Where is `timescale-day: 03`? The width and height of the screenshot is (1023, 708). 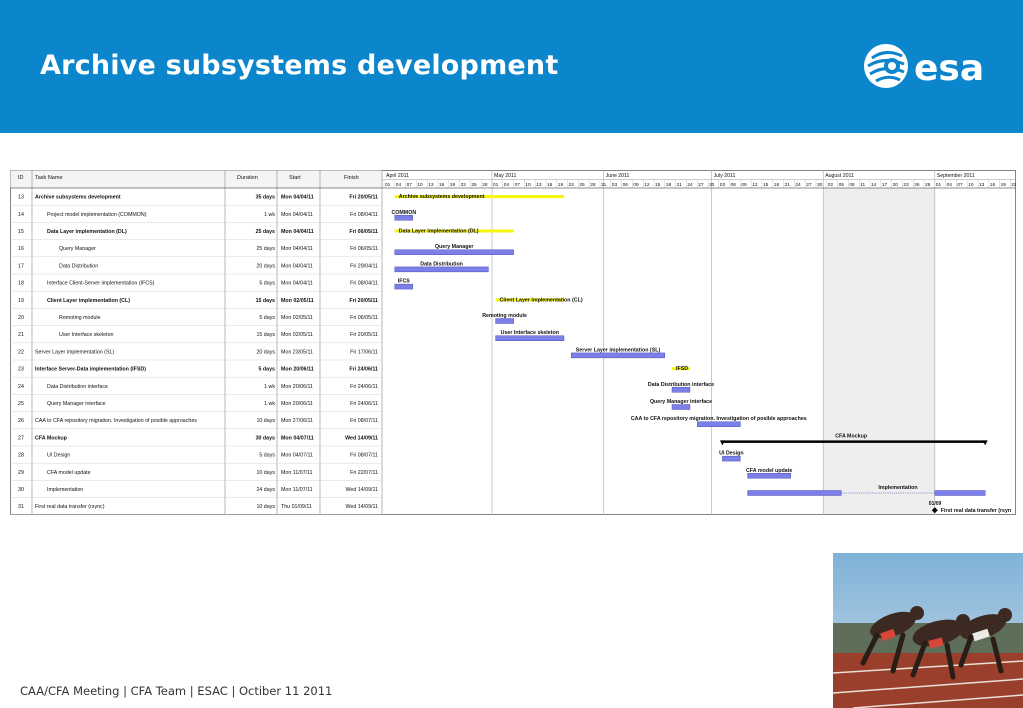 timescale-day: 03 is located at coordinates (615, 185).